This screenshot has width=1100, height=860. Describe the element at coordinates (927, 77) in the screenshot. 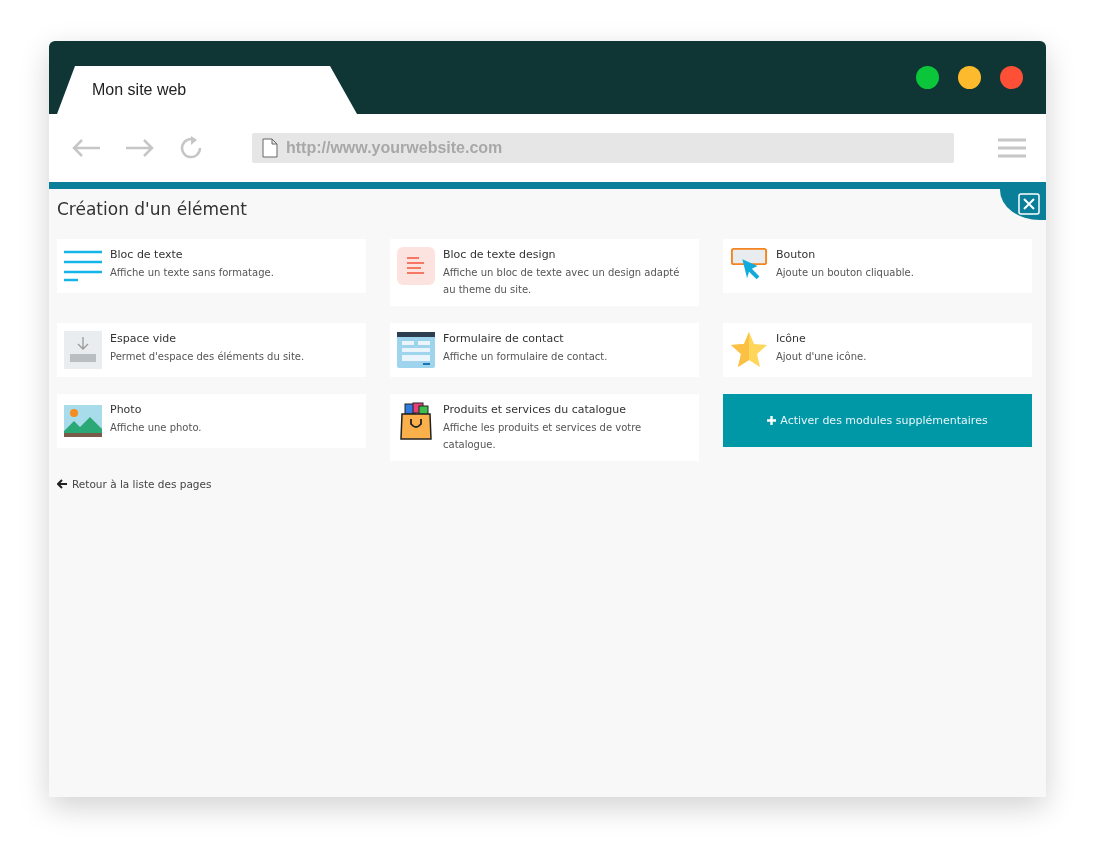

I see `maximize-icon` at that location.